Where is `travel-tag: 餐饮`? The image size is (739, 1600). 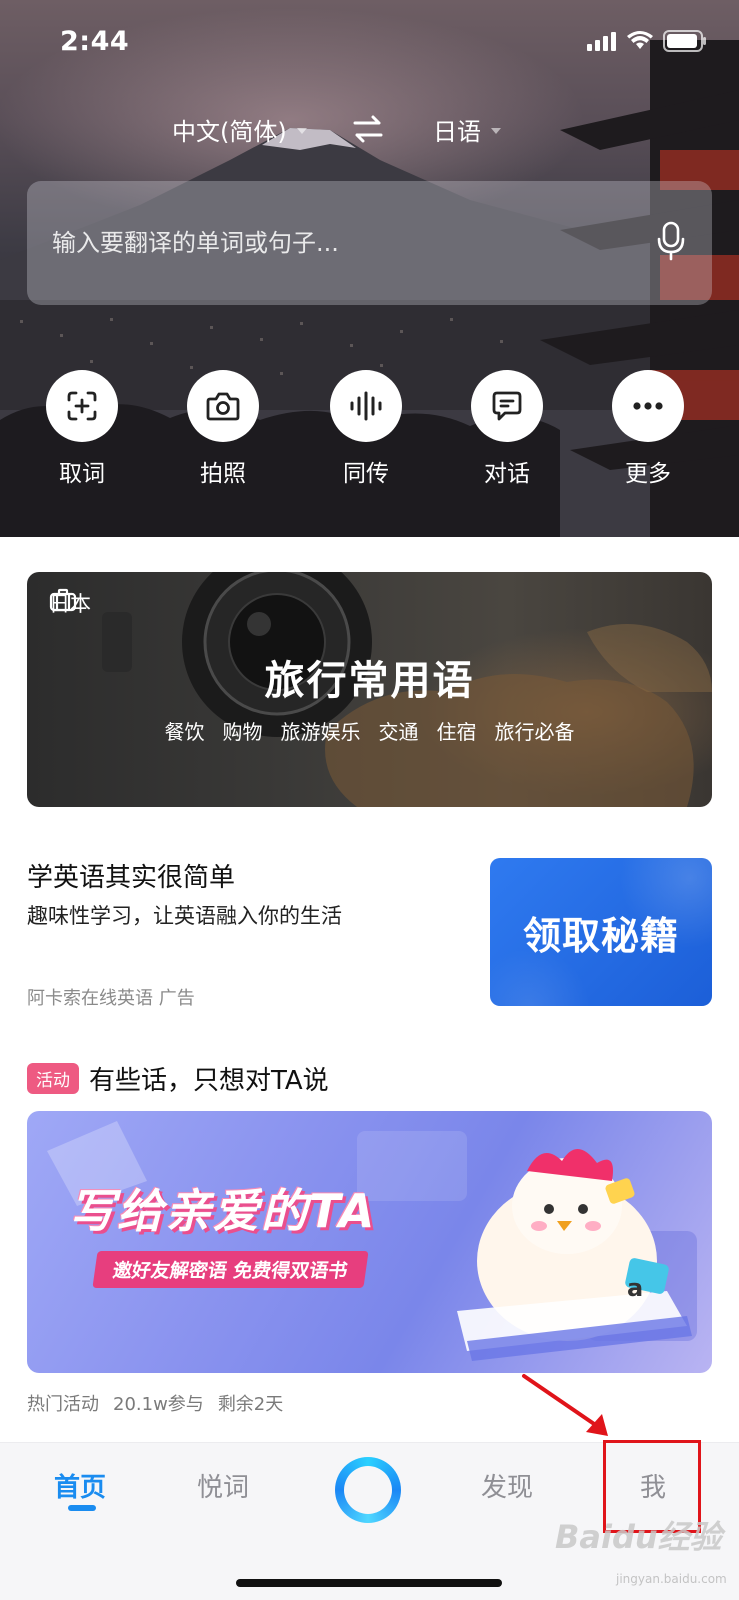 travel-tag: 餐饮 is located at coordinates (185, 730).